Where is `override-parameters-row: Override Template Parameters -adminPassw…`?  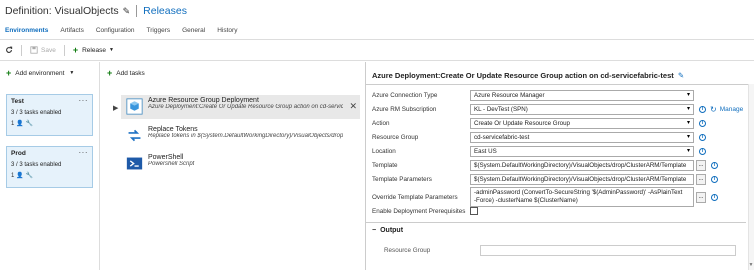
override-parameters-row: Override Template Parameters -adminPassw… is located at coordinates (545, 197).